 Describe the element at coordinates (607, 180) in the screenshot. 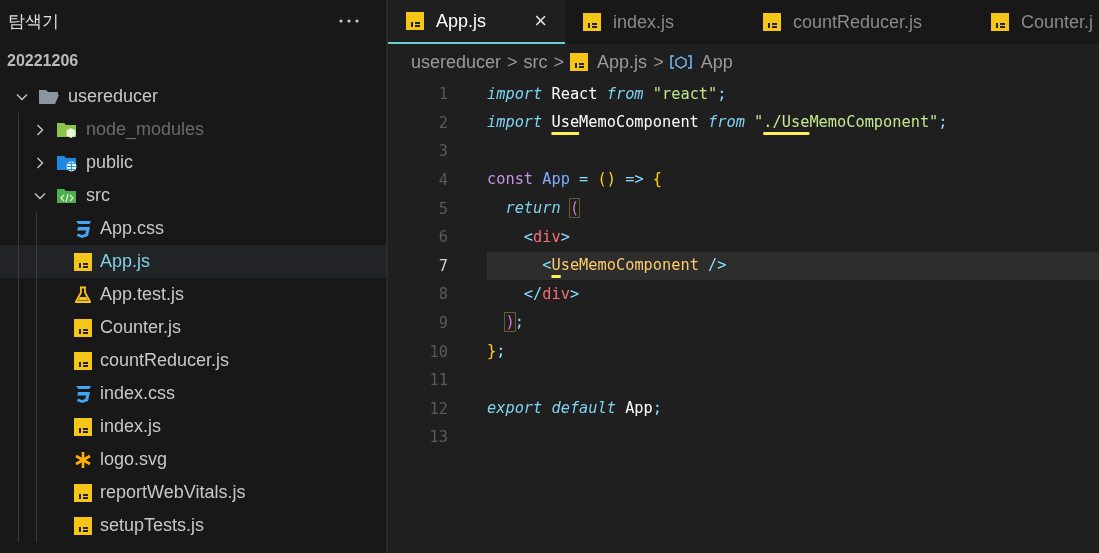

I see `code-token: ()` at that location.